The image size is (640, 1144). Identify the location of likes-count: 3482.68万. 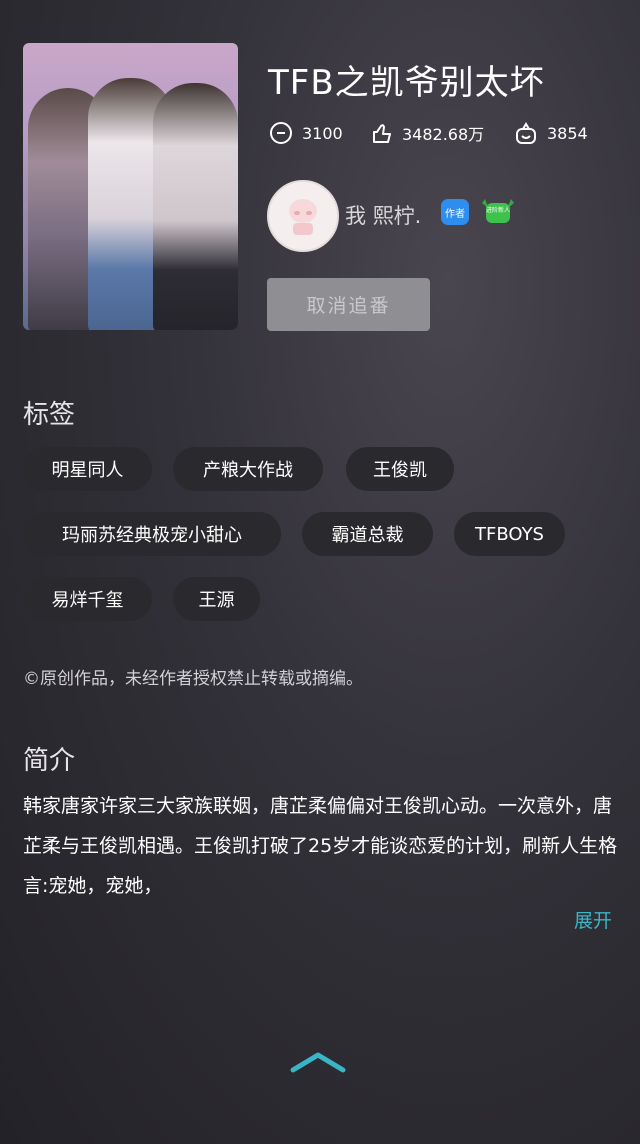
(443, 134).